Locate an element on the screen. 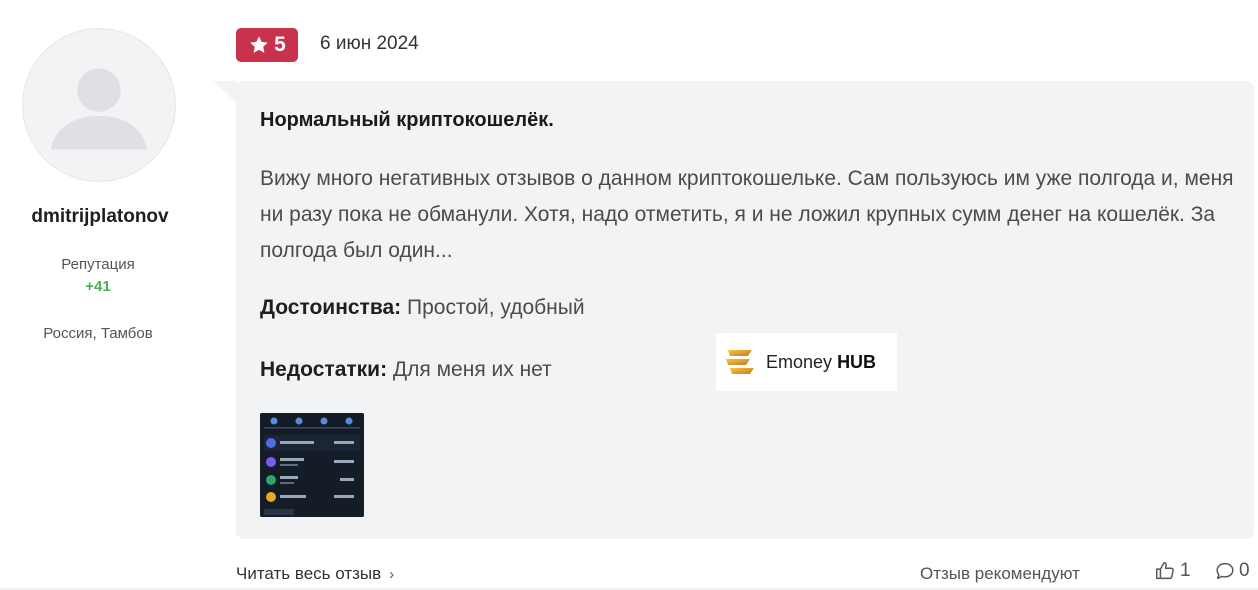 Image resolution: width=1258 pixels, height=590 pixels. username: dmitrijplatonov is located at coordinates (100, 217).